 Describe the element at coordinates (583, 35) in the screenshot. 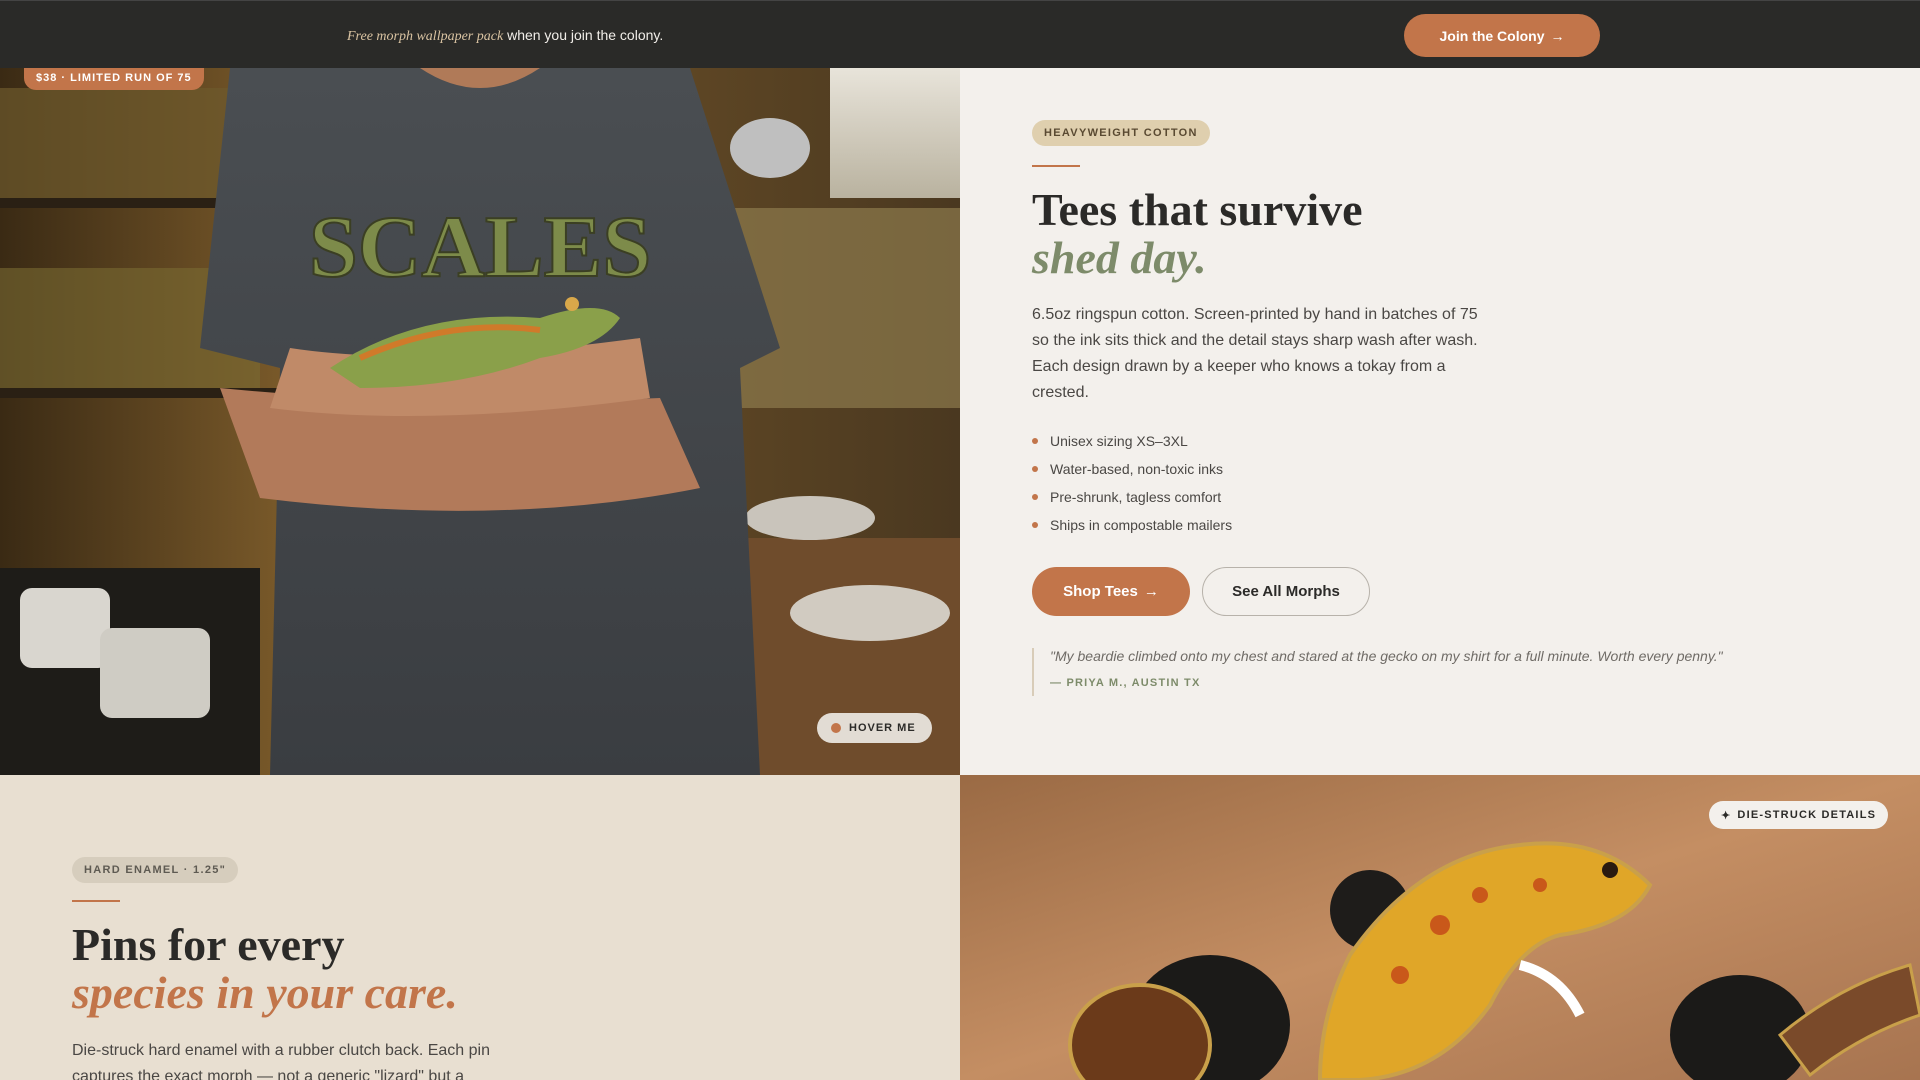

I see `promo-body: when you join the colony.` at that location.